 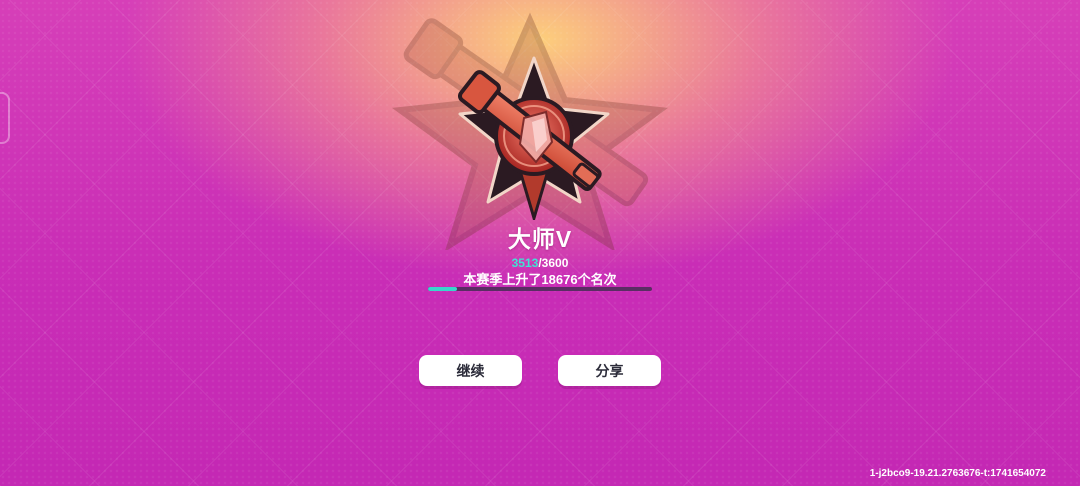 I want to click on rank-title: 大师V, so click(x=540, y=239).